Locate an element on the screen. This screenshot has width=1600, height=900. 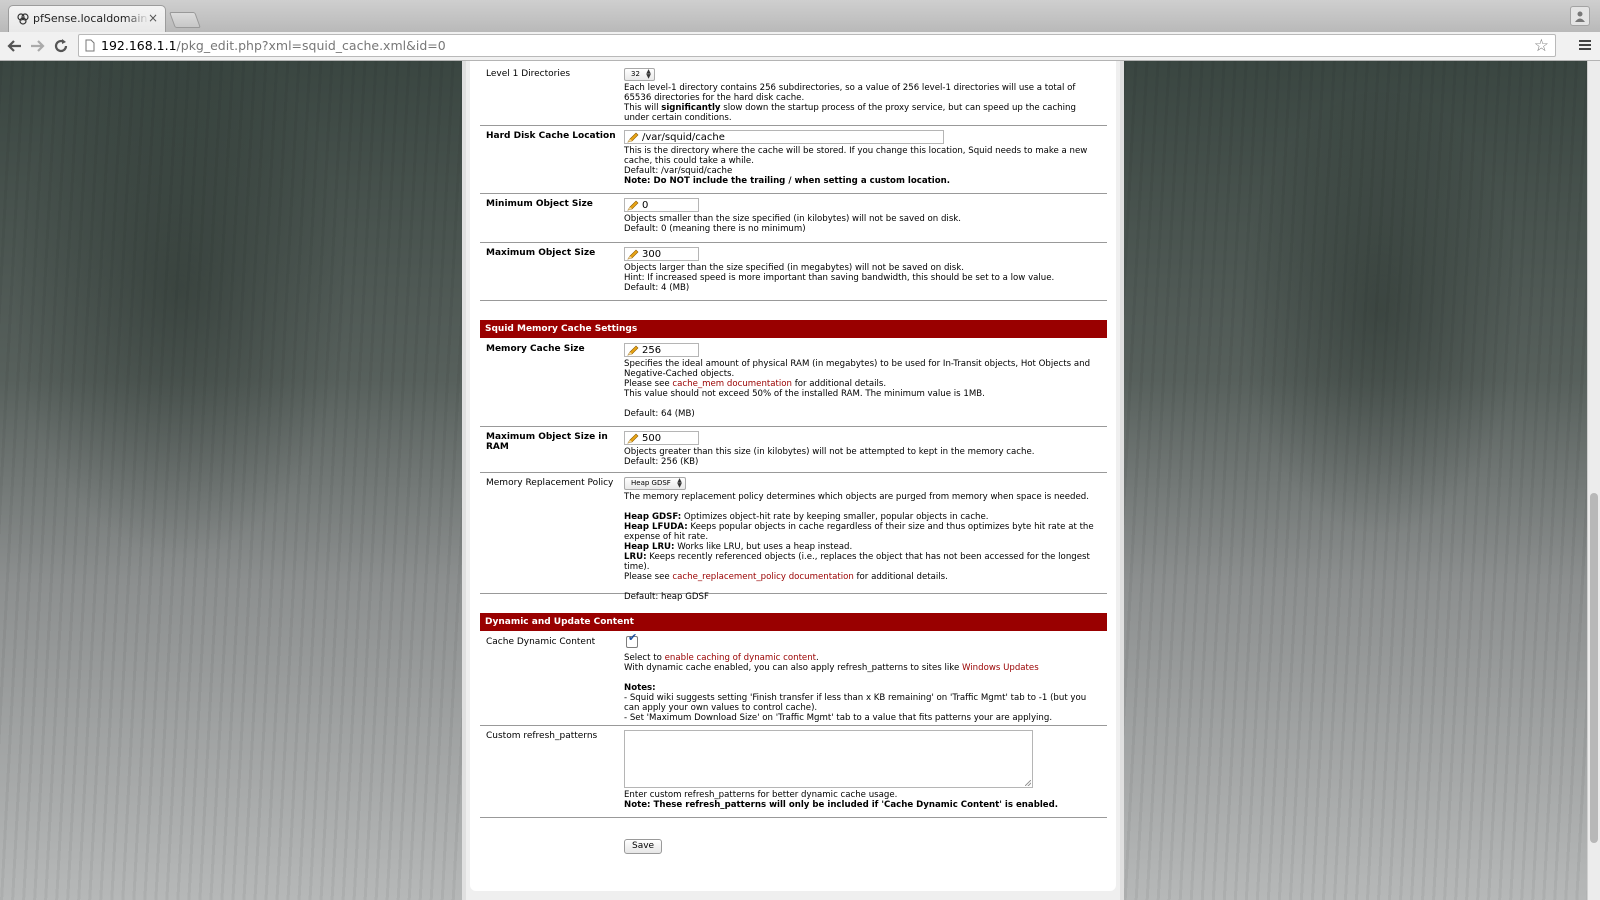
label-level1-directories: Level 1 Directories is located at coordinates (528, 74).